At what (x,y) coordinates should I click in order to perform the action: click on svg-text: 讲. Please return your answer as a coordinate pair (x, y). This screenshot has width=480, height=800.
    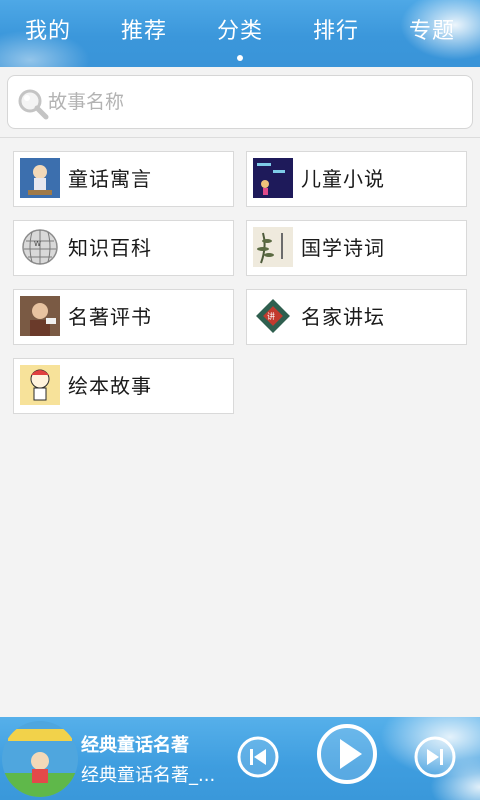
    Looking at the image, I should click on (271, 316).